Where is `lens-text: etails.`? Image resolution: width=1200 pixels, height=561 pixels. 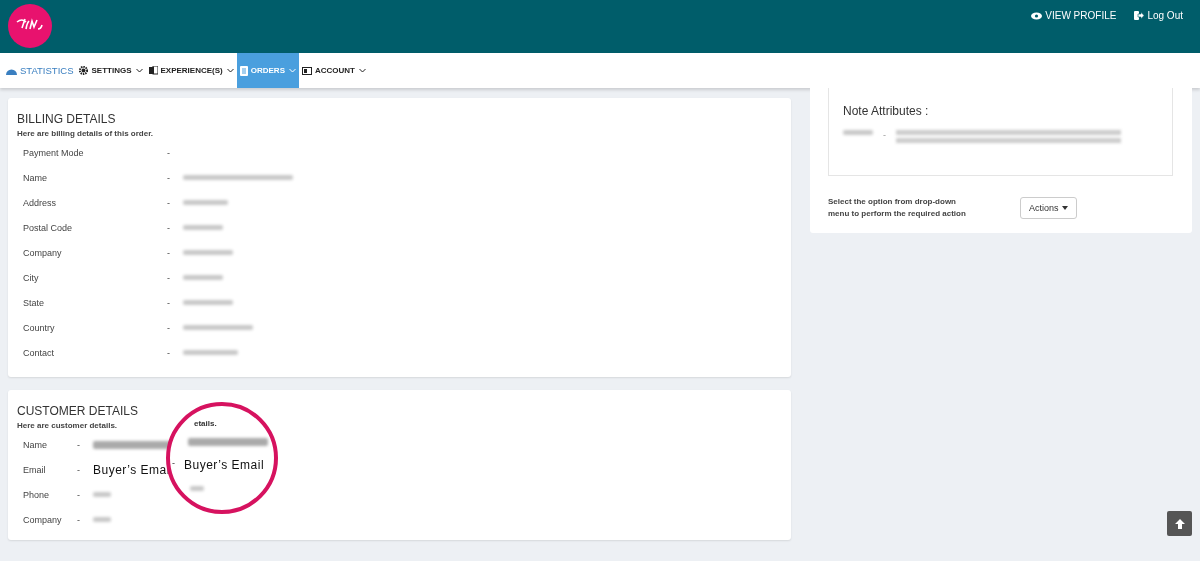 lens-text: etails. is located at coordinates (205, 423).